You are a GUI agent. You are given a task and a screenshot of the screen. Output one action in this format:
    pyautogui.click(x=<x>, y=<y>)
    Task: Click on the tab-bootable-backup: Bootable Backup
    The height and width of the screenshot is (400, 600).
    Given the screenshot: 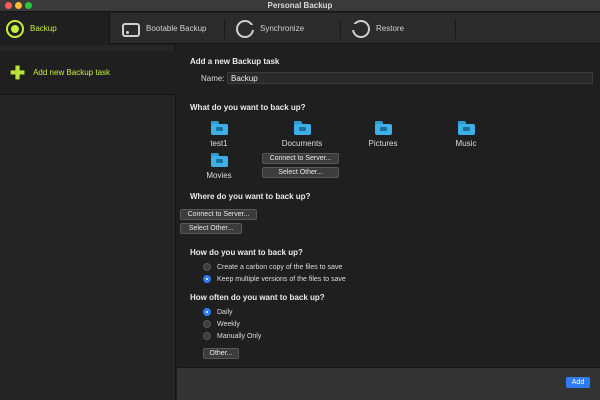 What is the action you would take?
    pyautogui.click(x=170, y=28)
    